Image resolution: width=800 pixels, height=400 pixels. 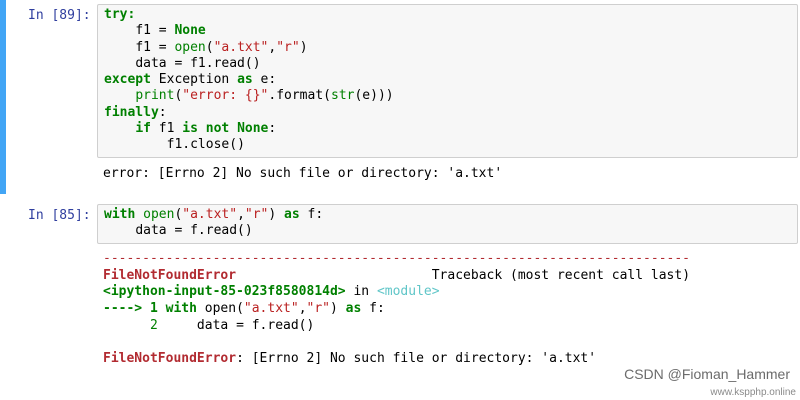 What do you see at coordinates (134, 309) in the screenshot?
I see `traceback-arrow: ----> 1` at bounding box center [134, 309].